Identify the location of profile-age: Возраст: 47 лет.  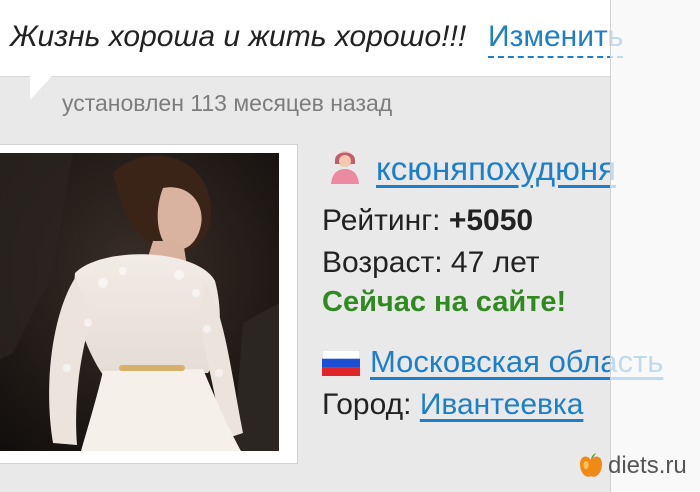
(431, 262).